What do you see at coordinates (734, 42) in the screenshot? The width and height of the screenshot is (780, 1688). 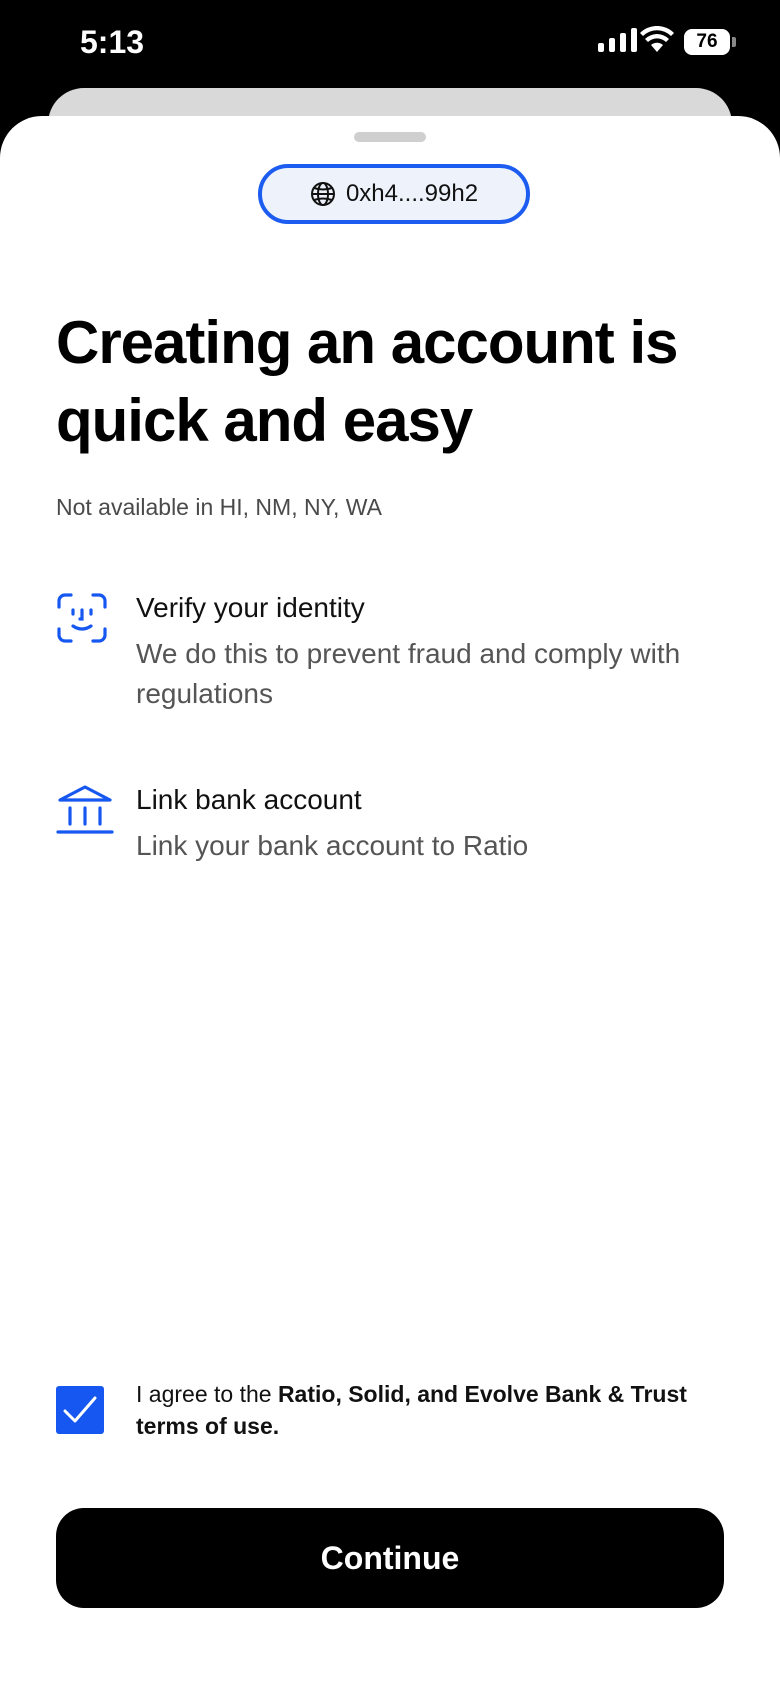 I see `battery-cap` at bounding box center [734, 42].